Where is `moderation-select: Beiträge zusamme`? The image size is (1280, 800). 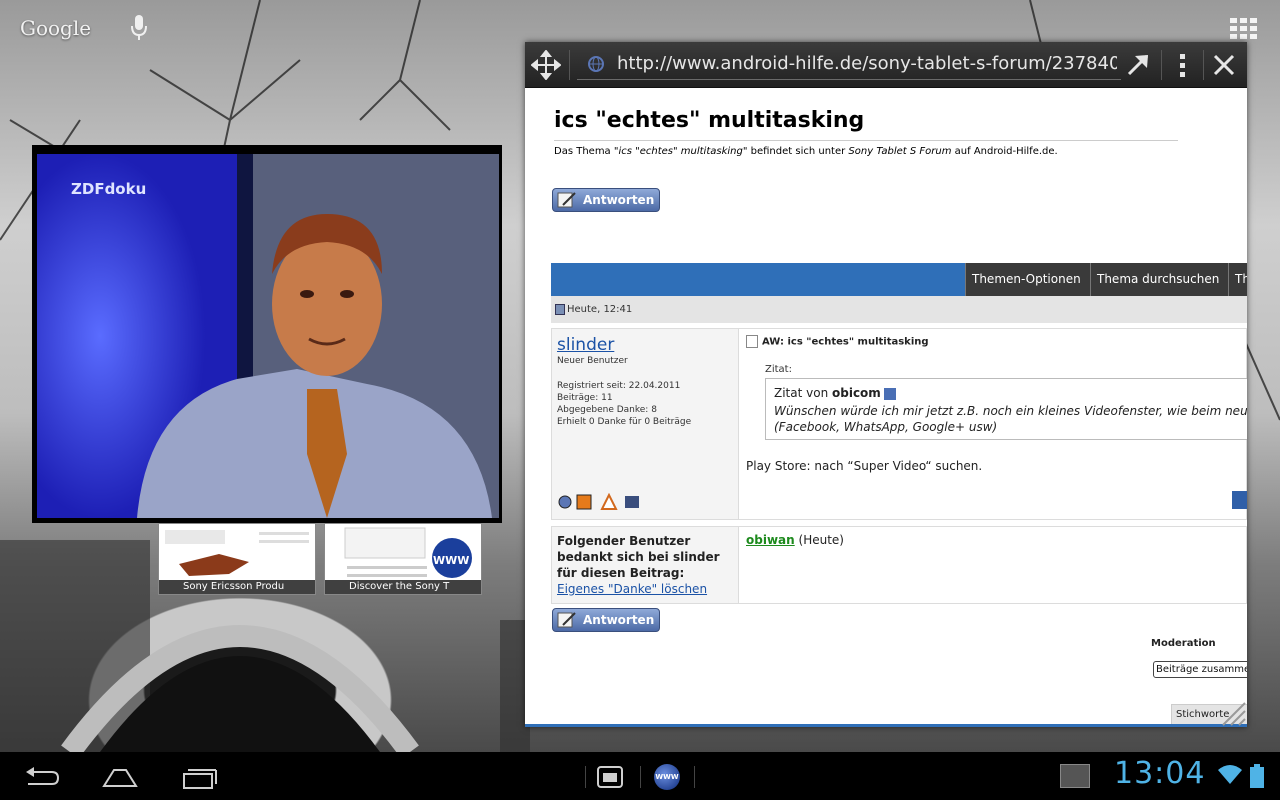
moderation-select: Beiträge zusamme is located at coordinates (1200, 669).